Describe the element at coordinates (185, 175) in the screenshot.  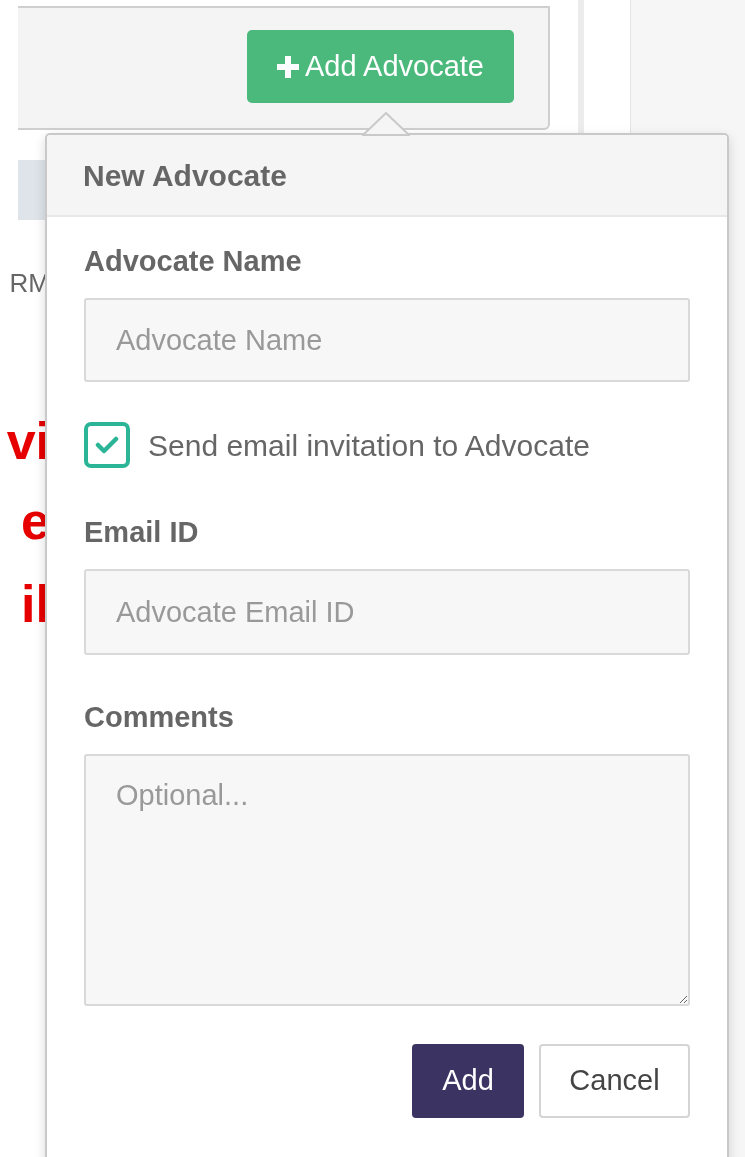
I see `popover-title: New Advocate` at that location.